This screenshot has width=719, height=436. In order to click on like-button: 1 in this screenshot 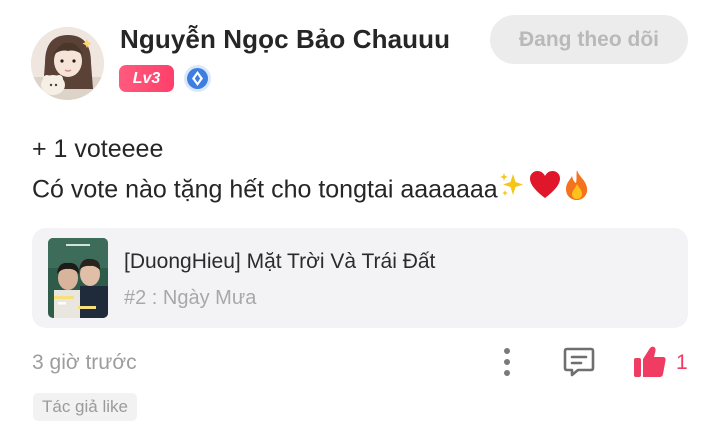, I will do `click(661, 362)`.